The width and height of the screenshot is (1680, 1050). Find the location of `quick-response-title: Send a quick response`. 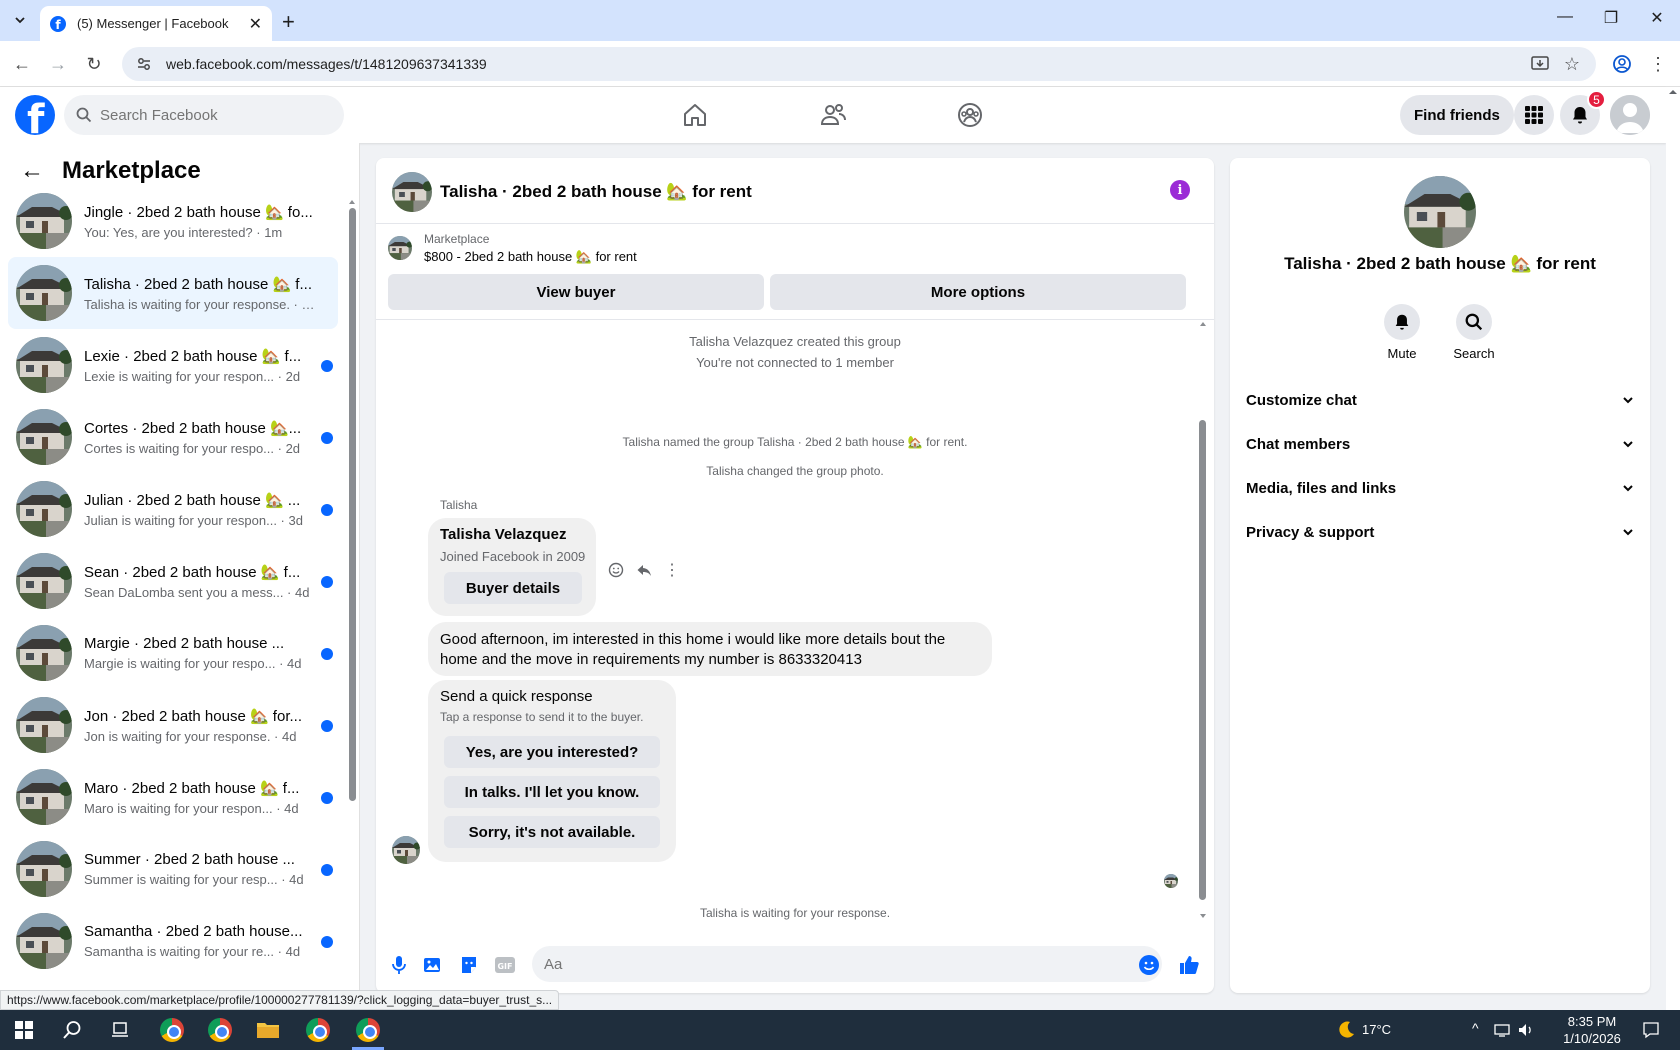

quick-response-title: Send a quick response is located at coordinates (516, 696).